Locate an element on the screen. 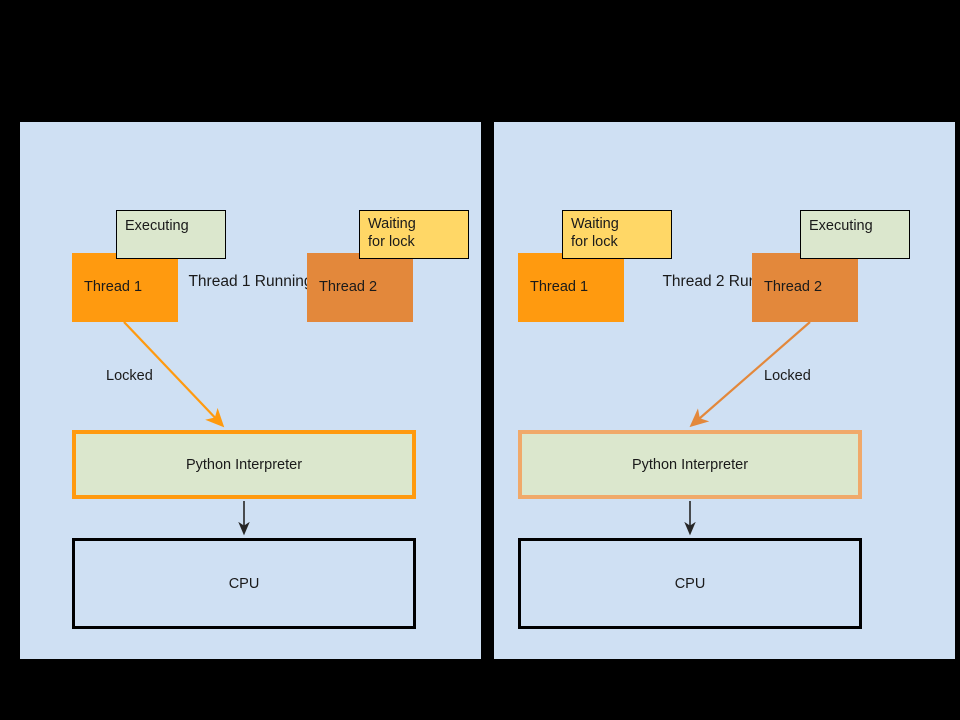 The image size is (960, 720). status-badge-thread-1: Waiting for lock is located at coordinates (617, 234).